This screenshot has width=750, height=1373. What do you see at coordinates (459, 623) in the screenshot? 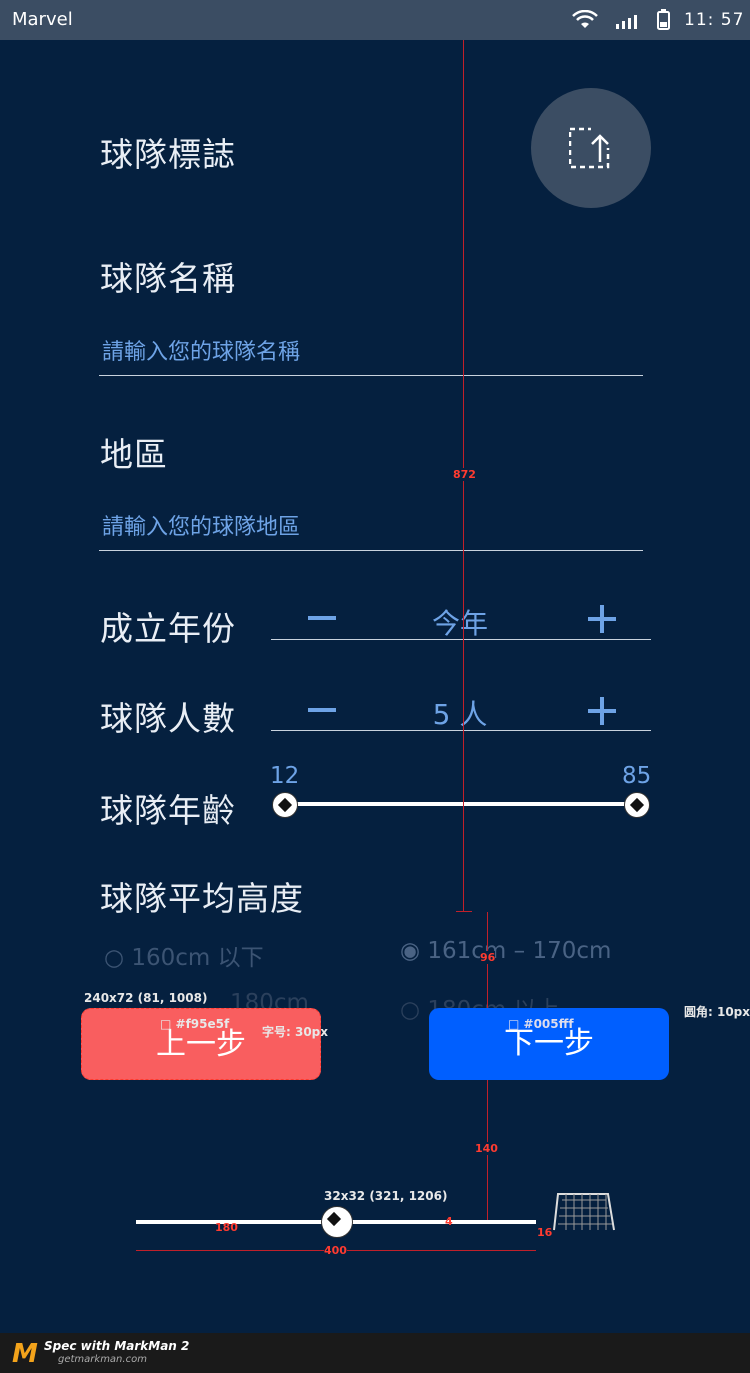
I see `founded-year-value: 今年` at bounding box center [459, 623].